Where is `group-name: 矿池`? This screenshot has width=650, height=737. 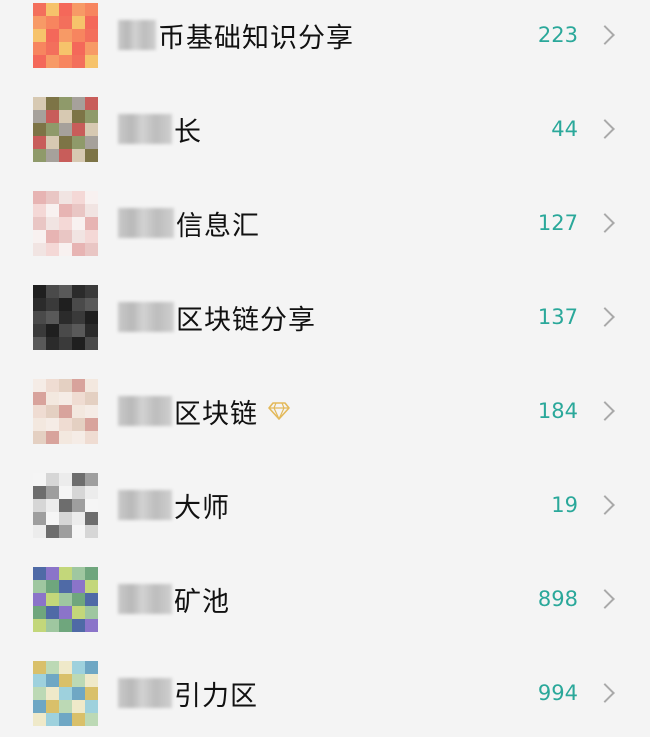
group-name: 矿池 is located at coordinates (174, 599).